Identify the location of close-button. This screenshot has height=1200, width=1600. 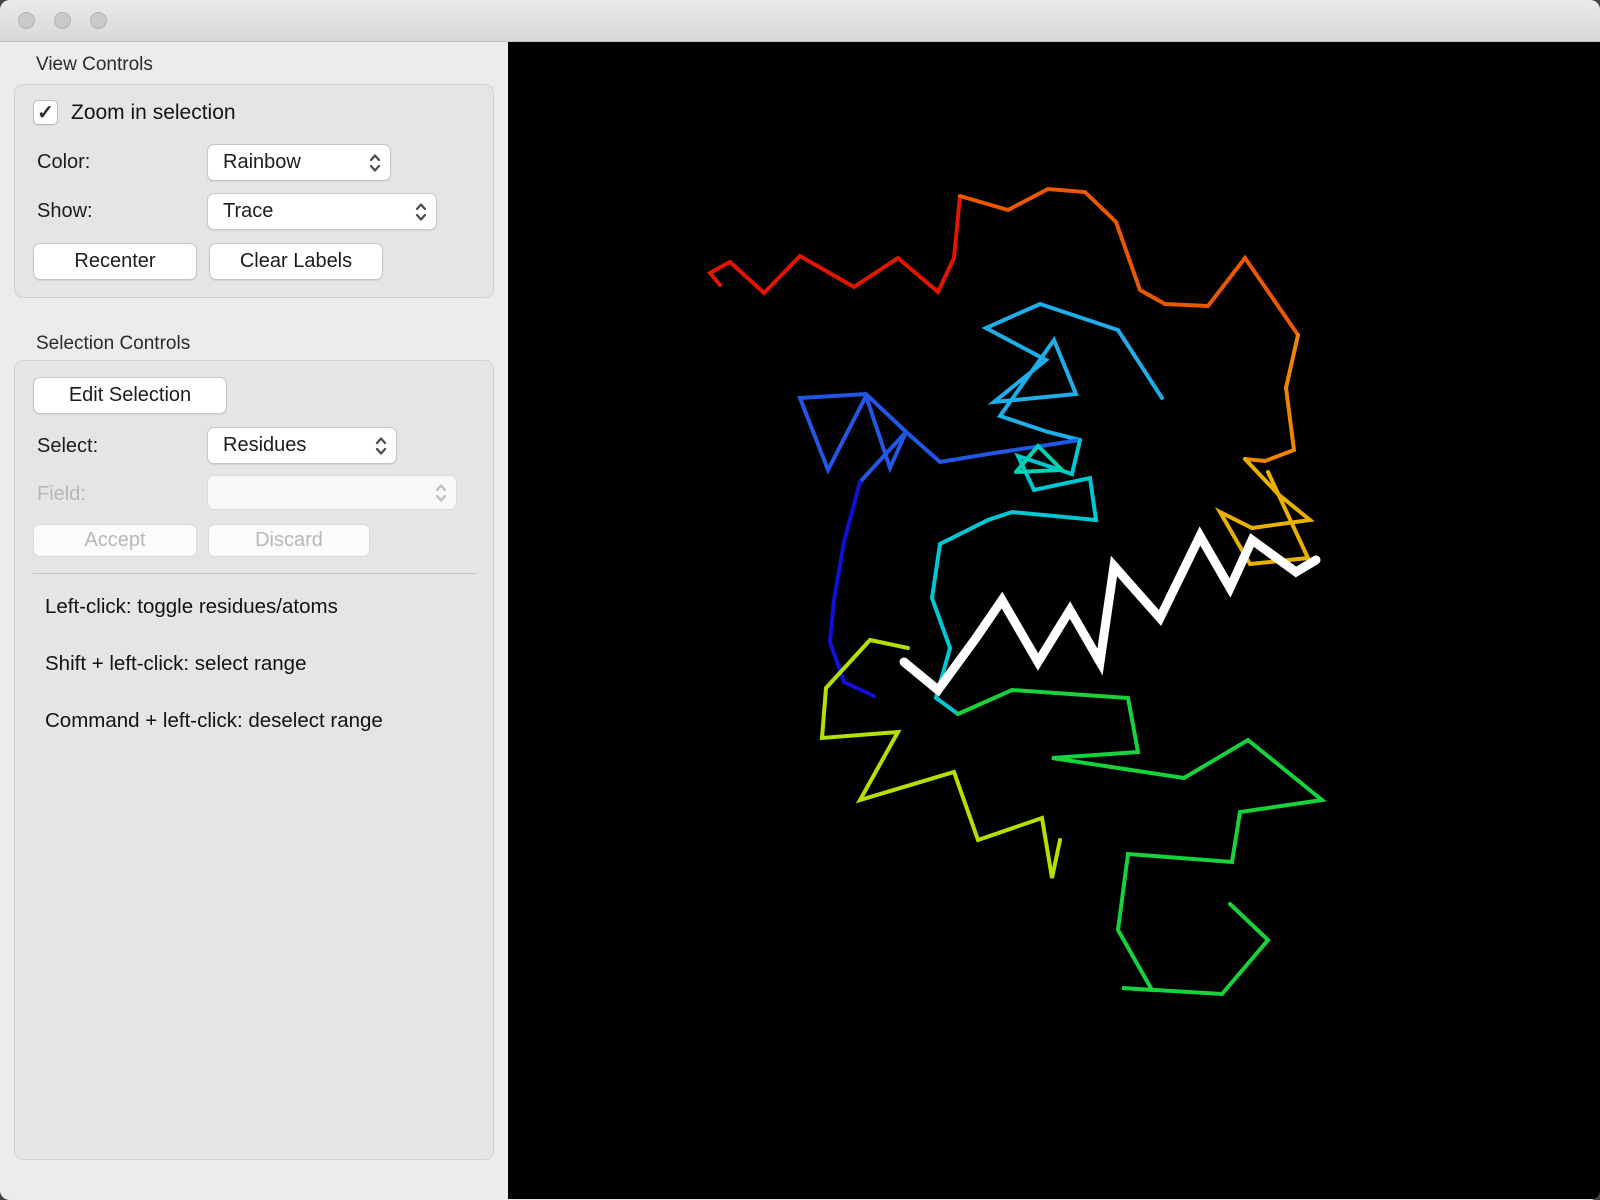
(26, 20).